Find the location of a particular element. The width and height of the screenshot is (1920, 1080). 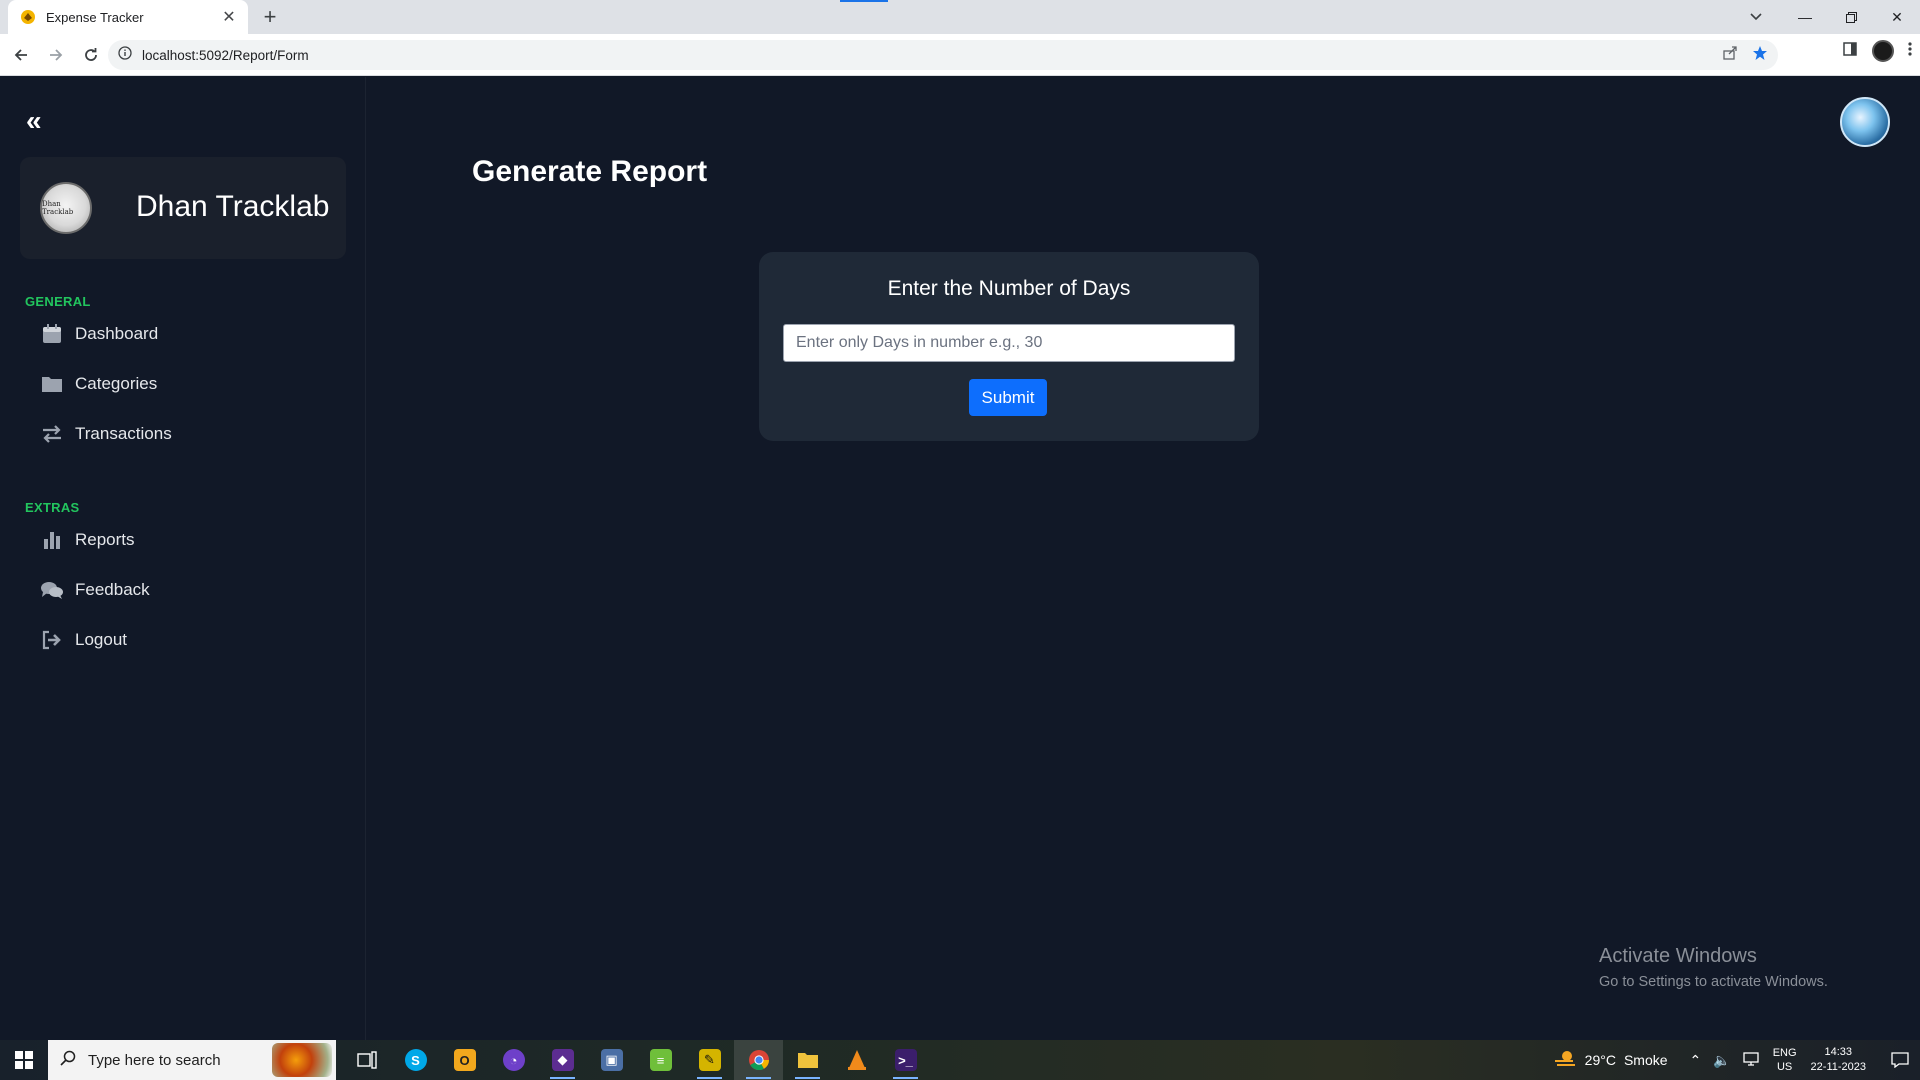

reload-icon is located at coordinates (91, 55).